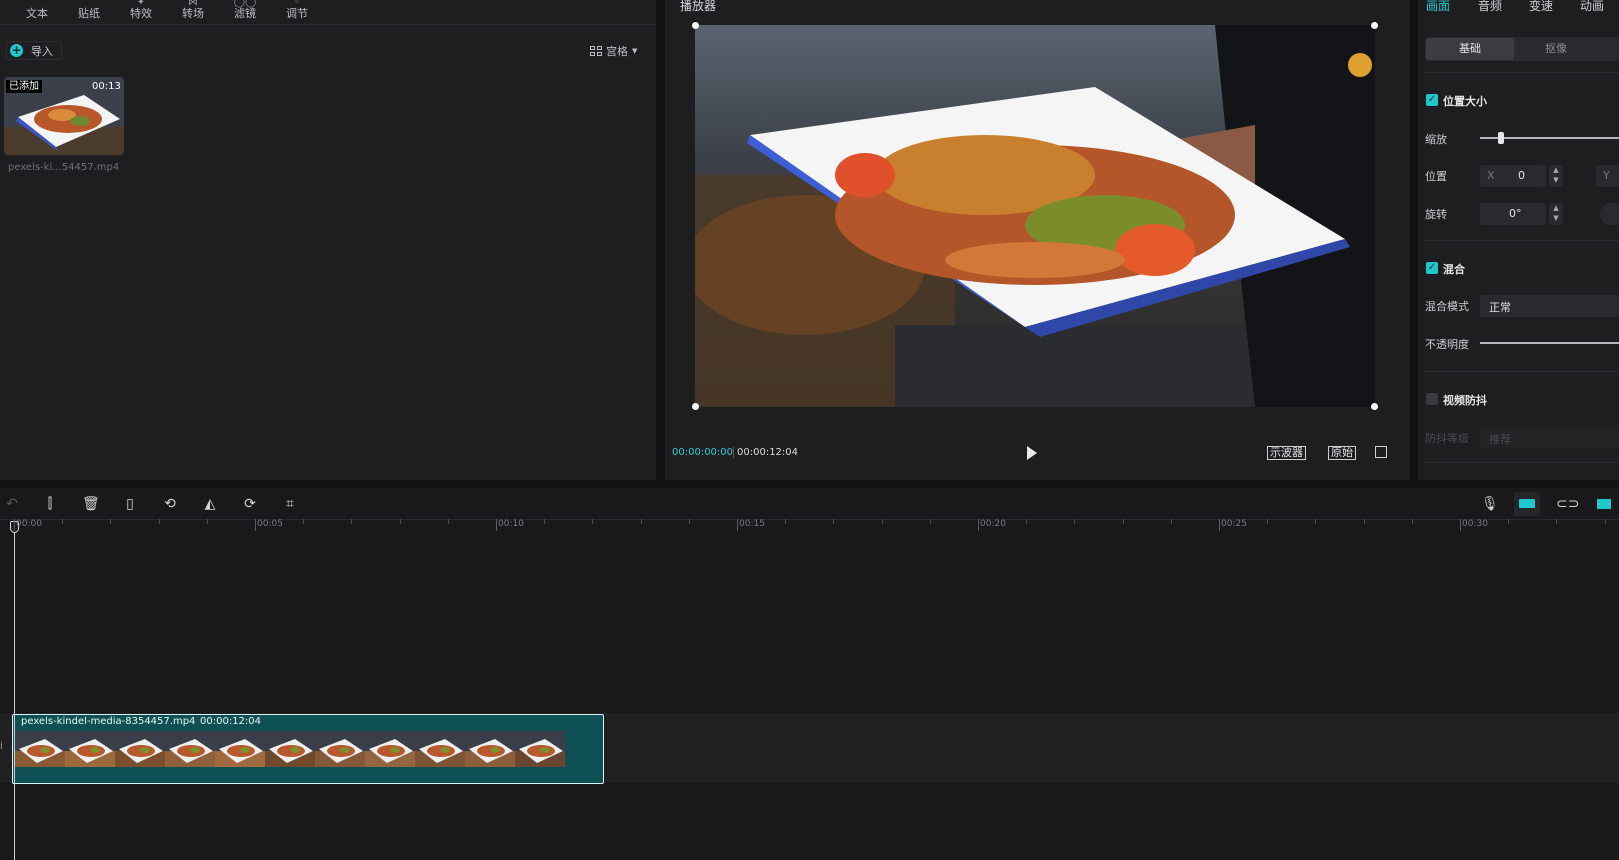  I want to click on rotation-flip-button, so click(1609, 214).